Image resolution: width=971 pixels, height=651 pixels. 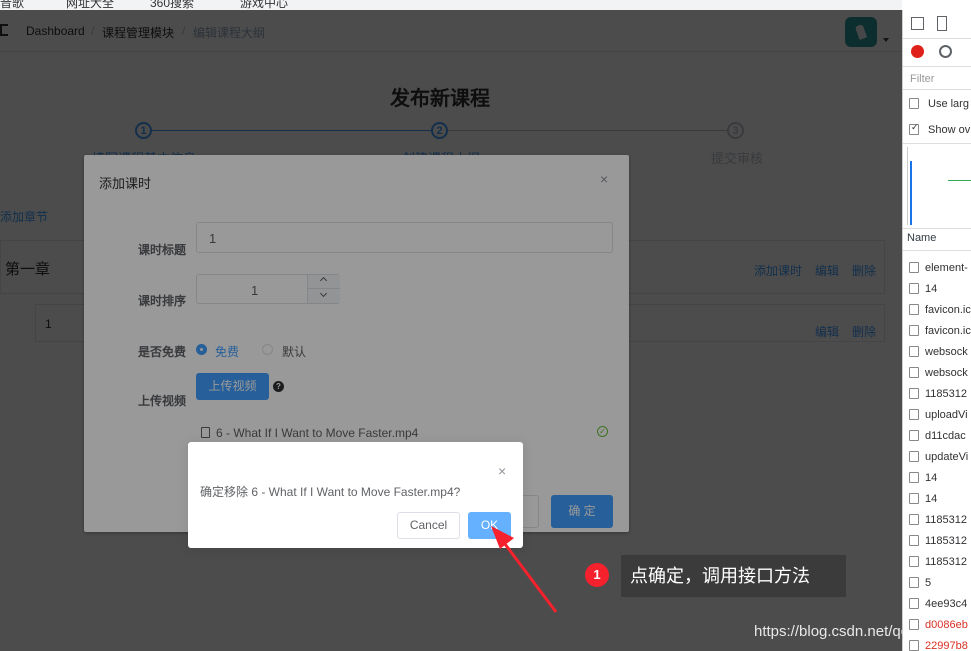 I want to click on network-request-row: element-, so click(x=946, y=268).